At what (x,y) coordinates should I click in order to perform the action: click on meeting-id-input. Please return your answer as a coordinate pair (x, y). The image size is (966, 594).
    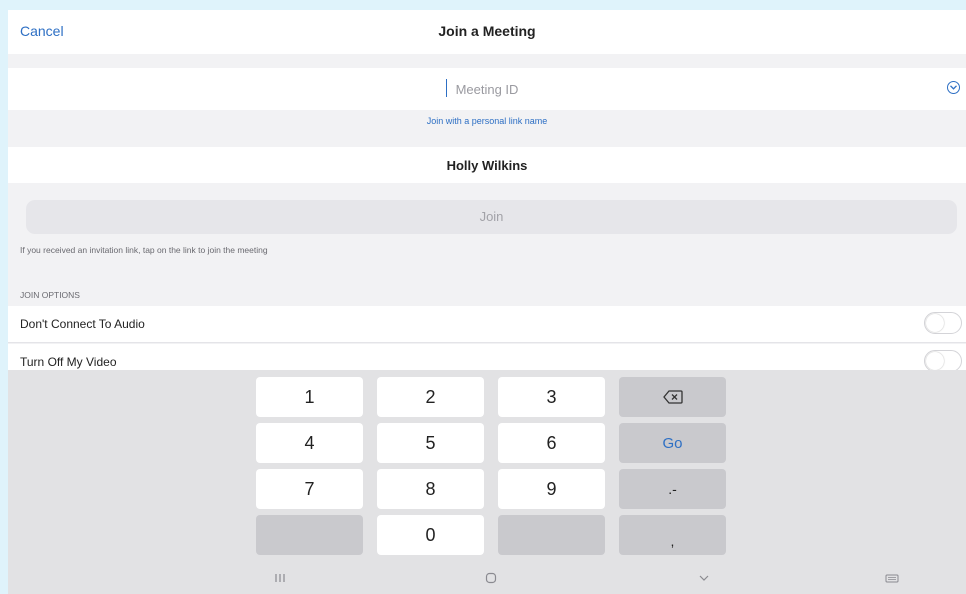
    Looking at the image, I should click on (487, 89).